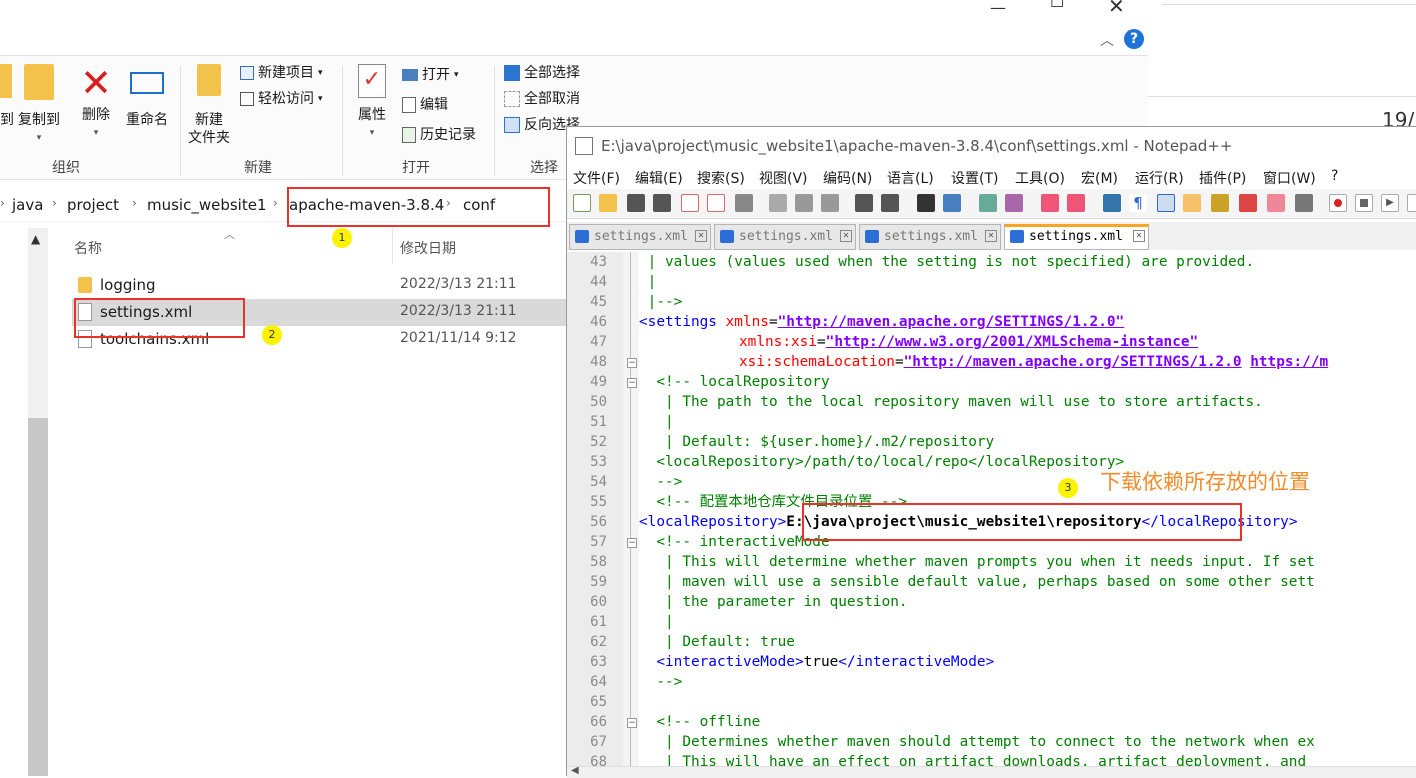 The image size is (1416, 778). Describe the element at coordinates (1076, 237) in the screenshot. I see `tab-settings-active: settings.xml ✕` at that location.